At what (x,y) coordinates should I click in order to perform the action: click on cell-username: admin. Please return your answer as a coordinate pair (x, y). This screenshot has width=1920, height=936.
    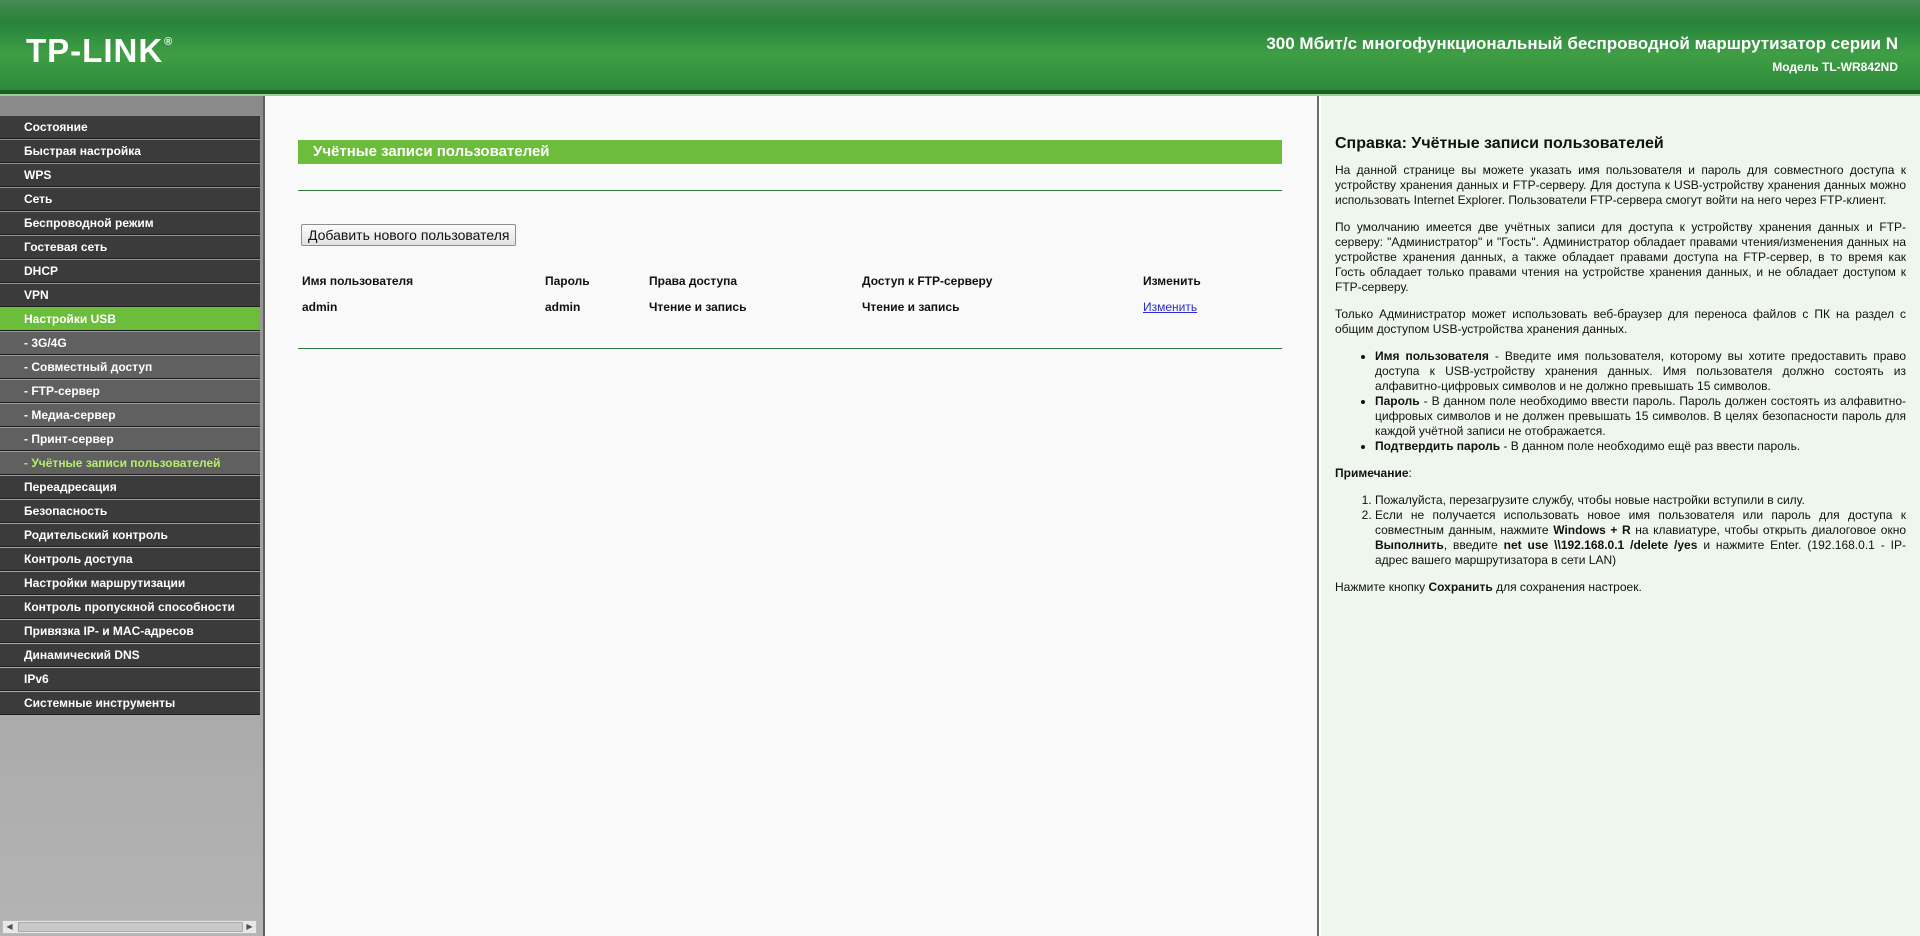
    Looking at the image, I should click on (320, 307).